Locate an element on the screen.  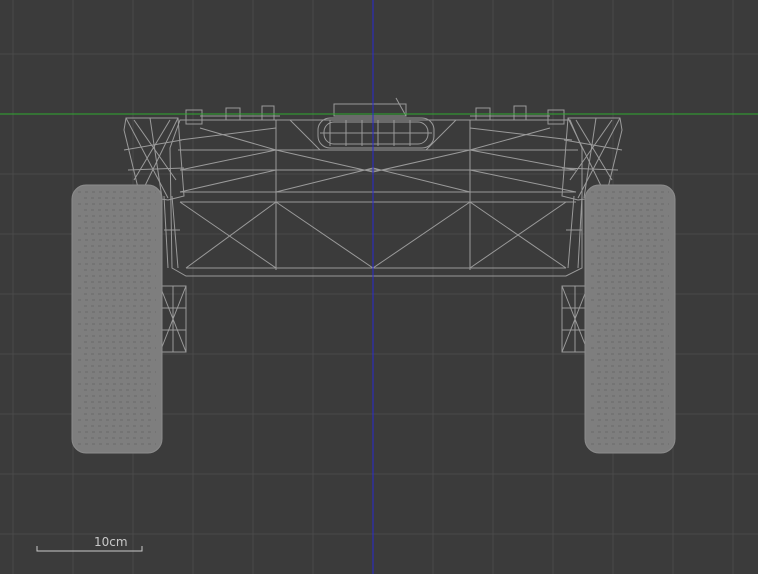
left-wheel-hub is located at coordinates (173, 319).